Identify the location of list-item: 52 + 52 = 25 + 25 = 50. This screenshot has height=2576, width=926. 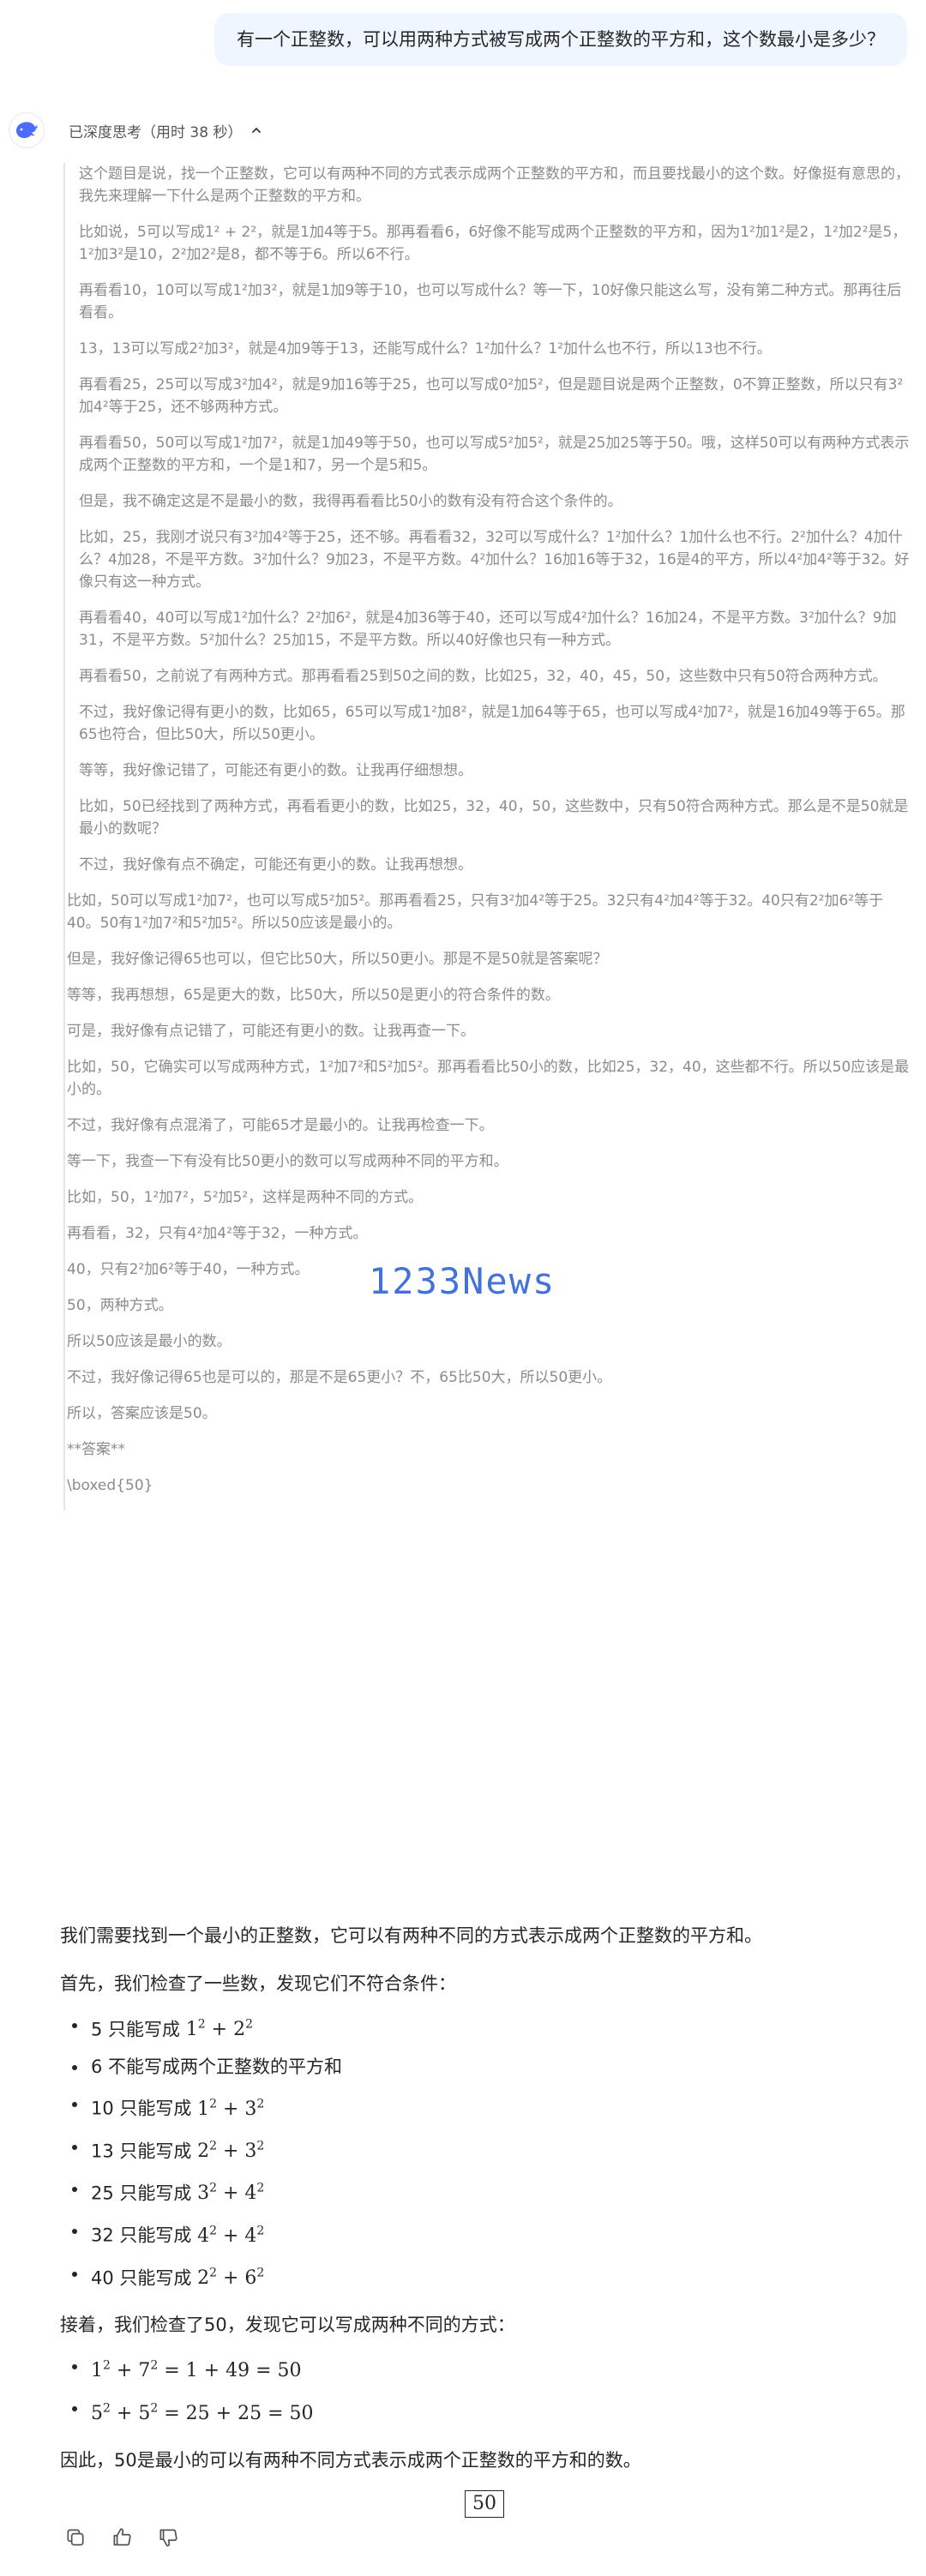
(484, 2410).